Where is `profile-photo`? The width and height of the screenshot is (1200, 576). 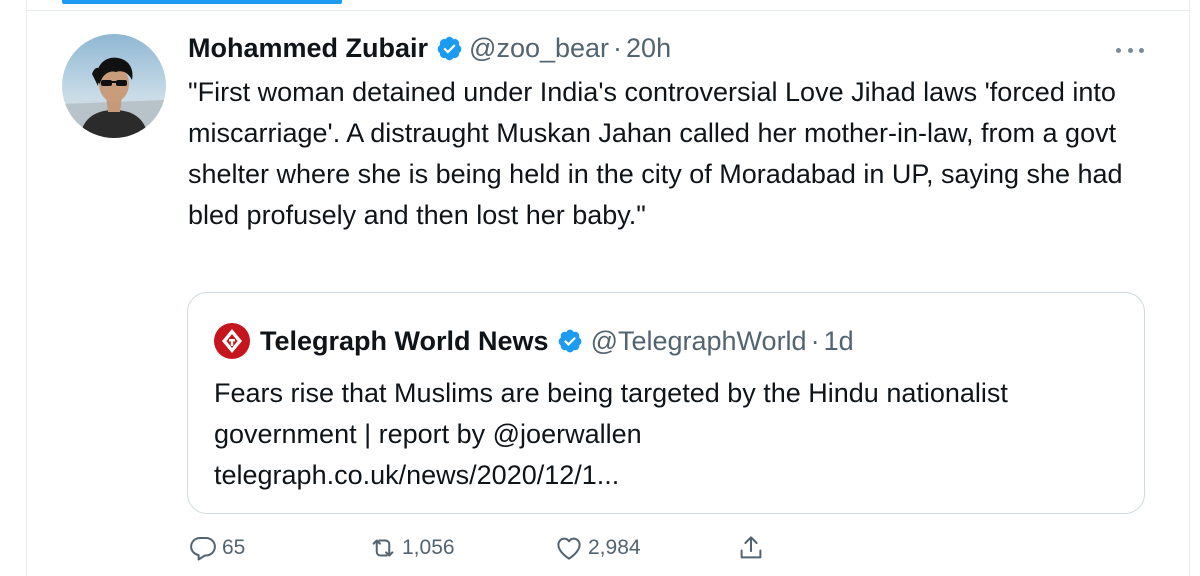
profile-photo is located at coordinates (114, 86).